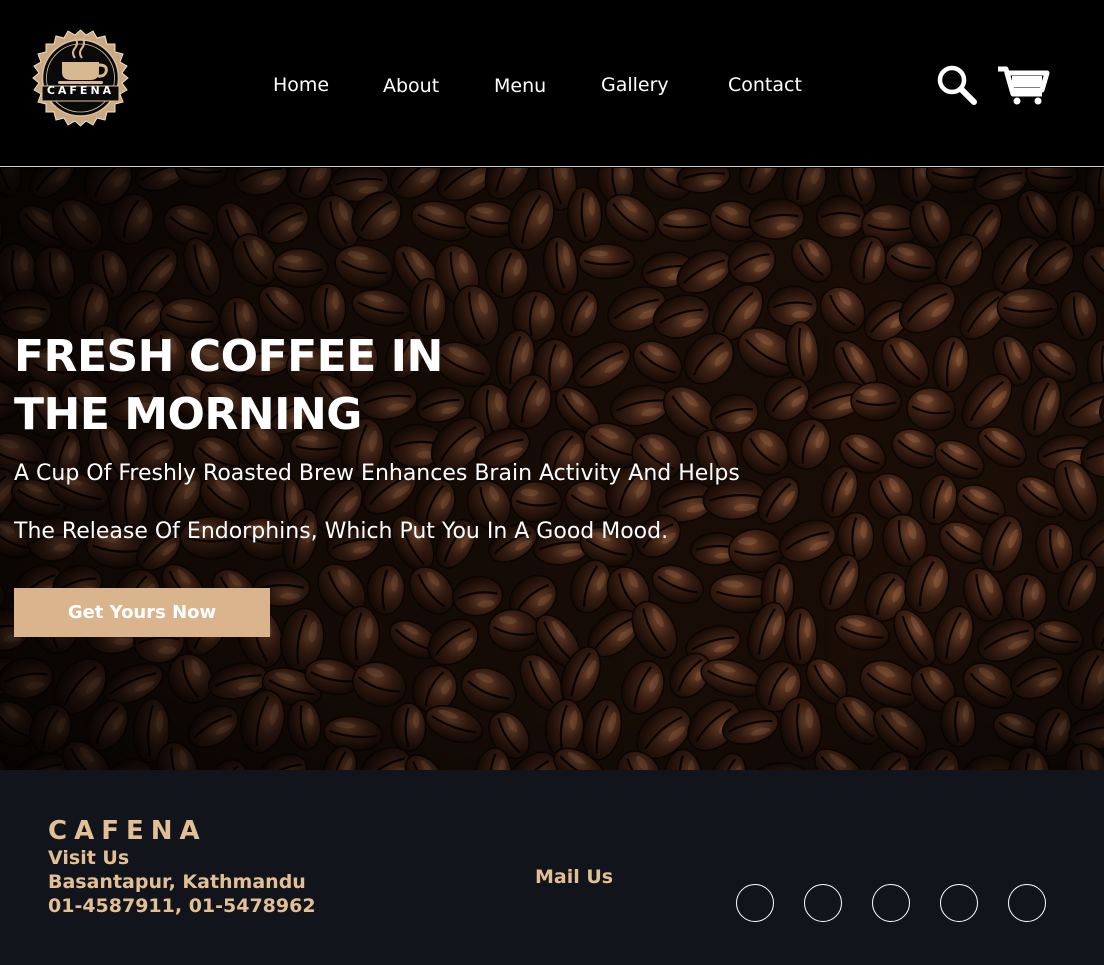 This screenshot has height=965, width=1104. I want to click on hero-title-line-1: FRESH COFFEE IN, so click(228, 356).